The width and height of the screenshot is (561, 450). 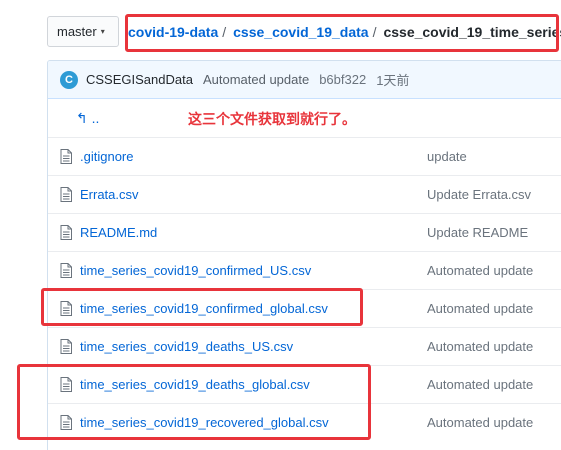 What do you see at coordinates (195, 384) in the screenshot?
I see `file-link: time_series_covid19_deaths_global.csv` at bounding box center [195, 384].